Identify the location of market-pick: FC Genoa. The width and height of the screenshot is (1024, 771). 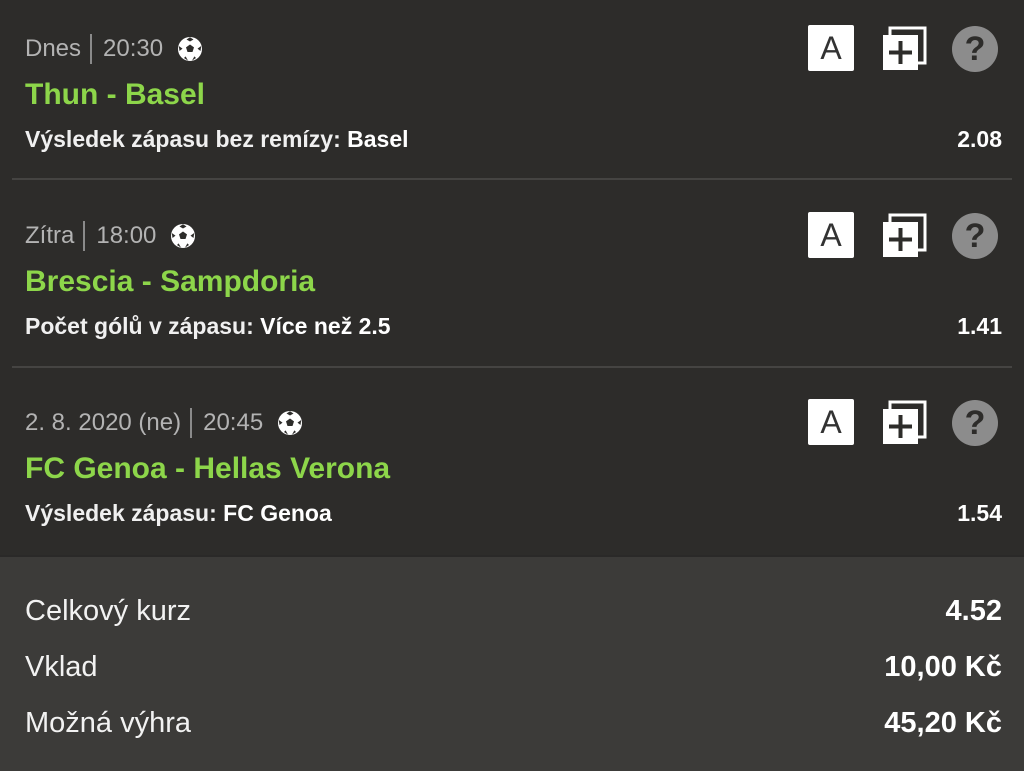
(277, 513).